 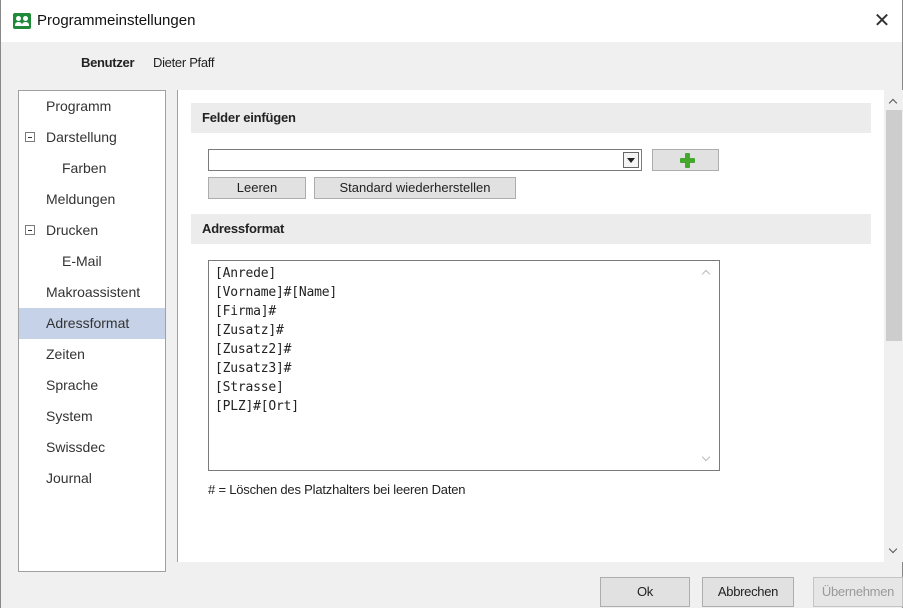 I want to click on tree-item-makroassistent: Makroassistent, so click(x=92, y=292).